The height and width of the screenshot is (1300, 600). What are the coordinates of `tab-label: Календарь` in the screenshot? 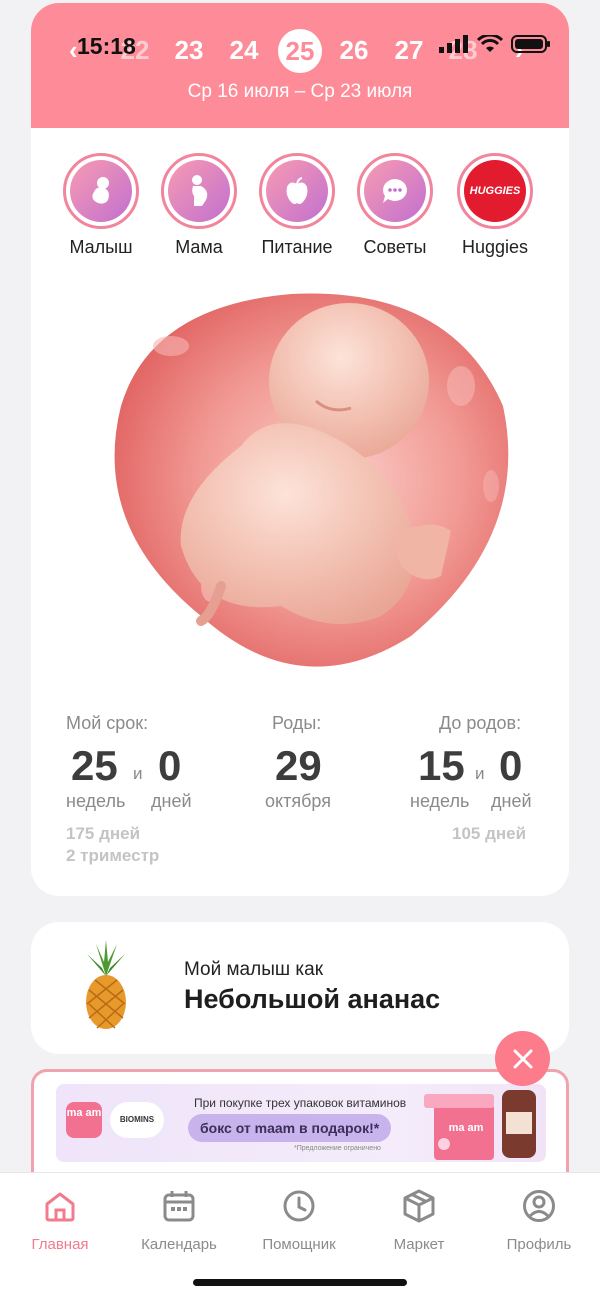 It's located at (179, 1244).